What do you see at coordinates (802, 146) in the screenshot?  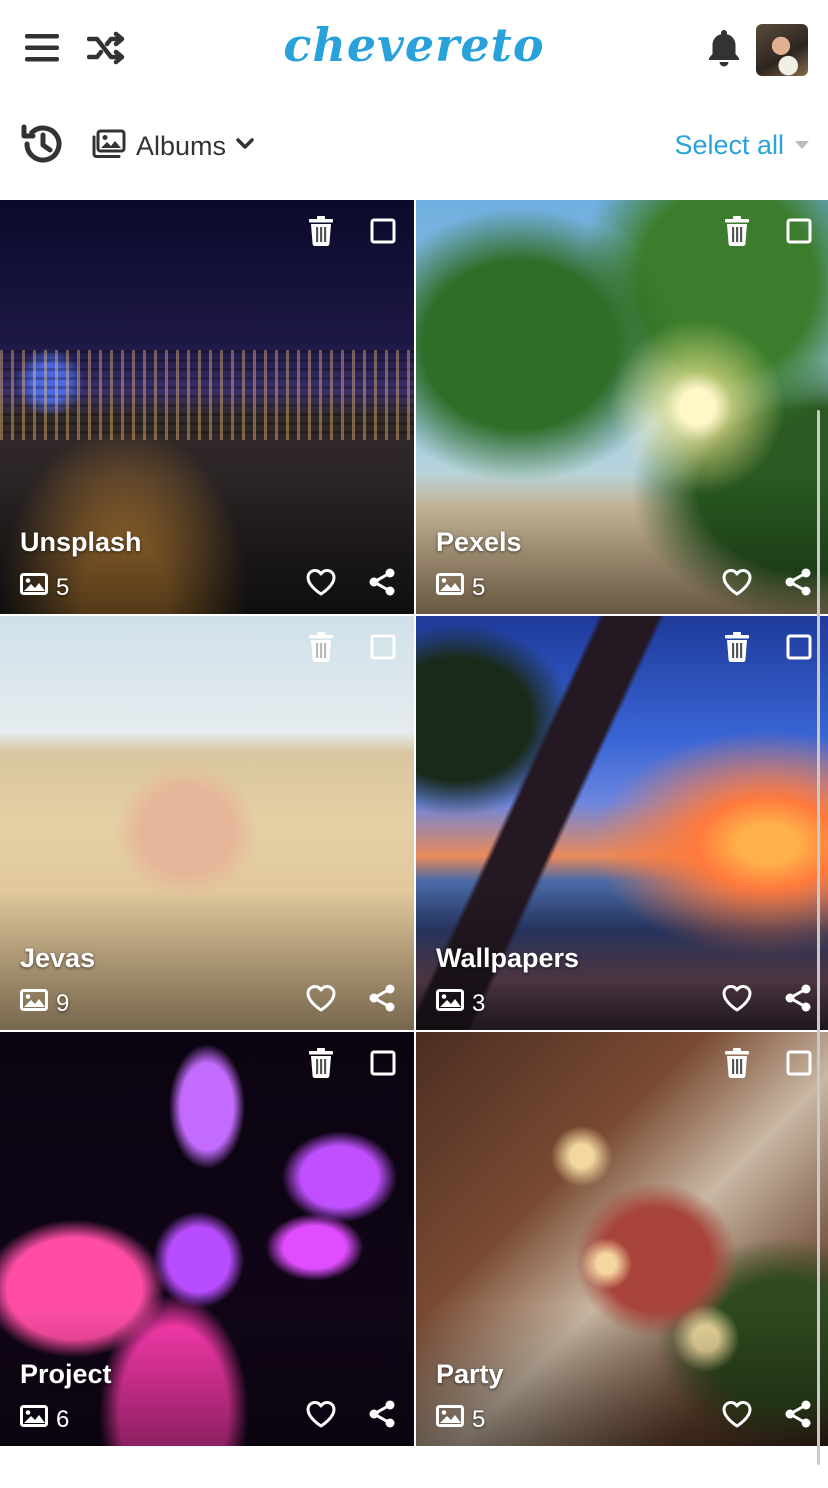 I see `caret-down-icon` at bounding box center [802, 146].